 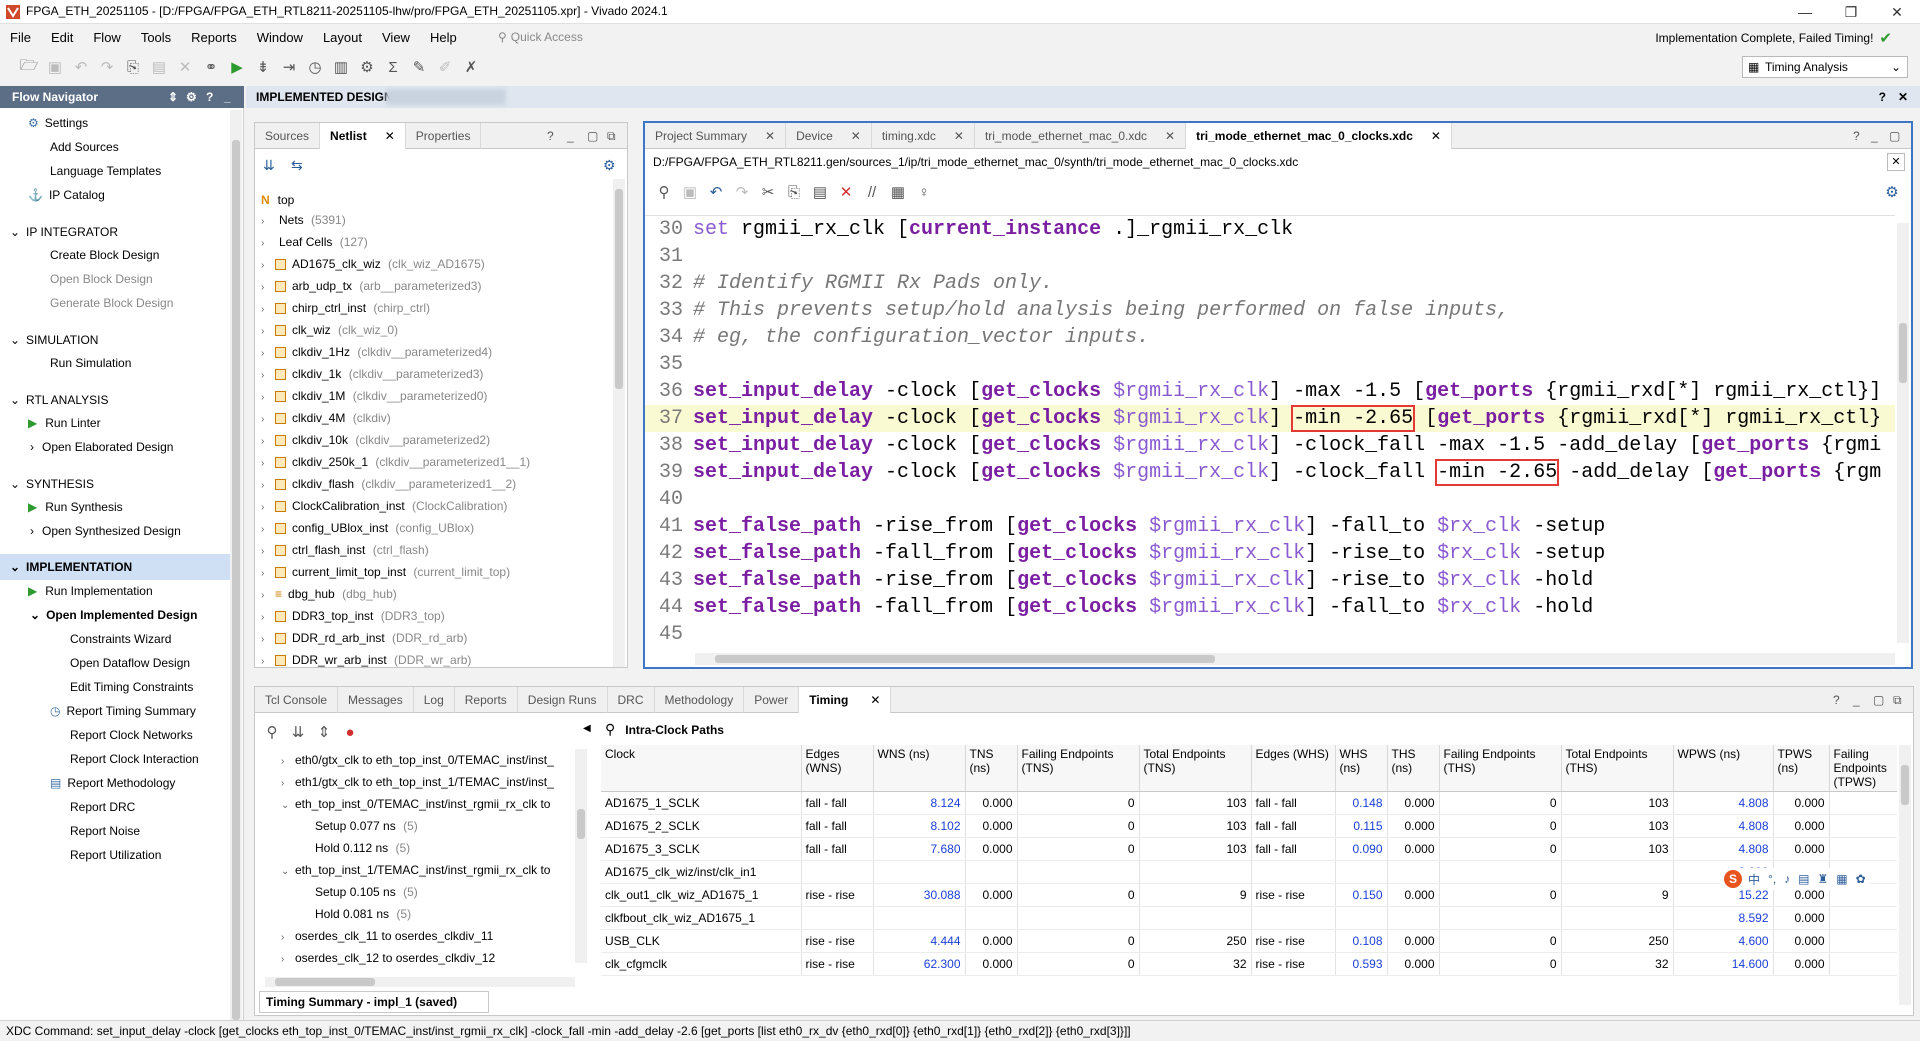 I want to click on sigma-icon: Σ, so click(x=393, y=67).